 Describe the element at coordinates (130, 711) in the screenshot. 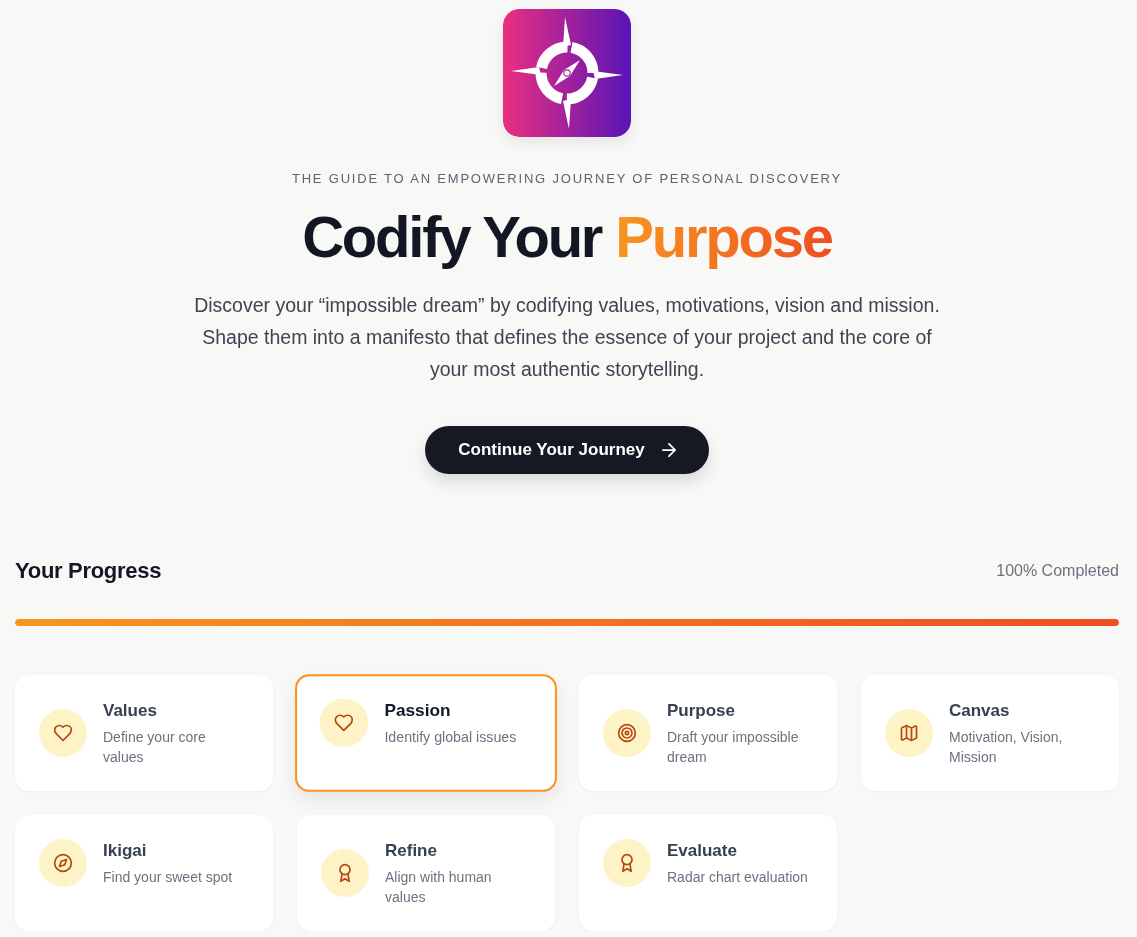

I see `step-title: Values` at that location.